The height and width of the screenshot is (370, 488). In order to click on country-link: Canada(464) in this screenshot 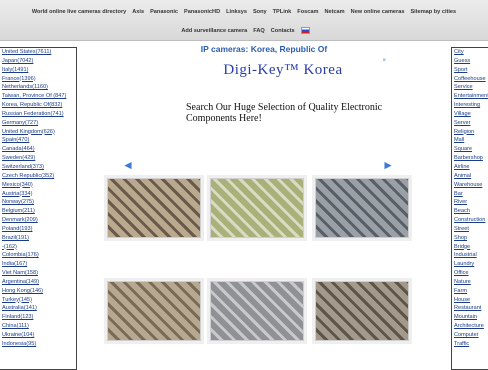, I will do `click(38, 149)`.